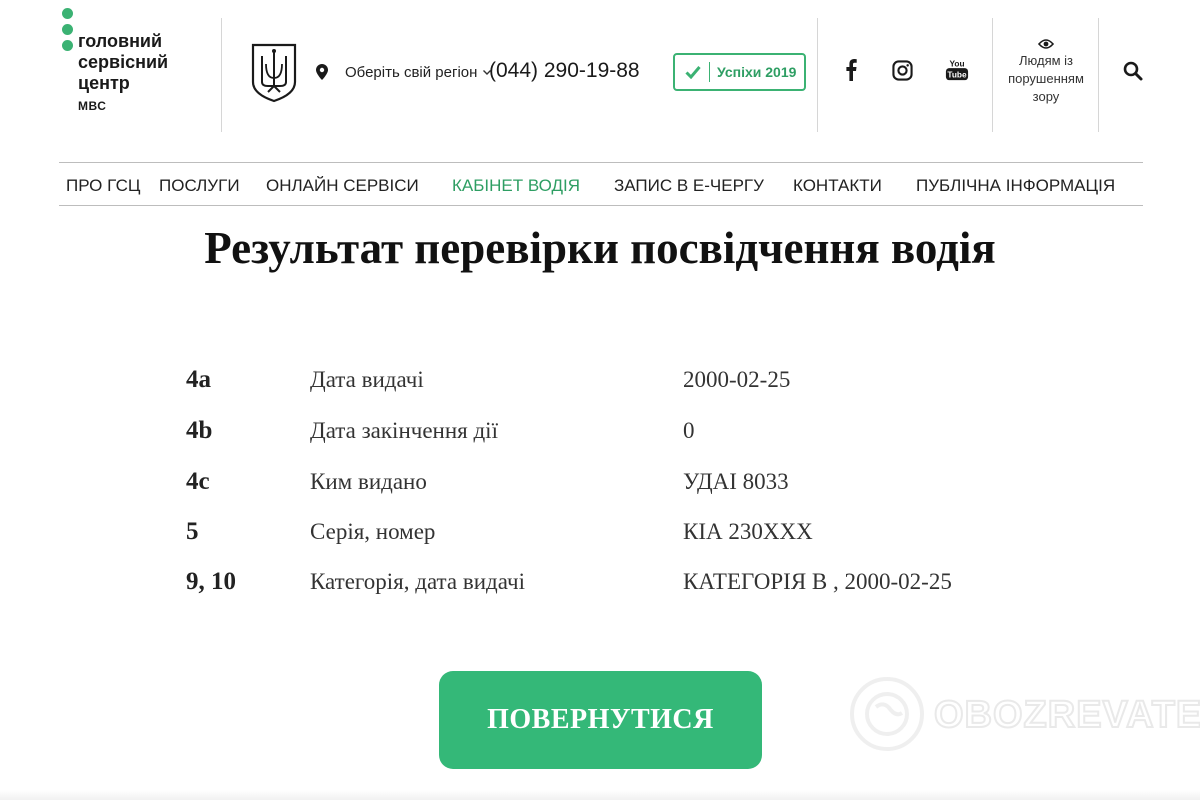 This screenshot has height=800, width=1200. I want to click on site-logo: головний сервісний центр МВС, so click(137, 63).